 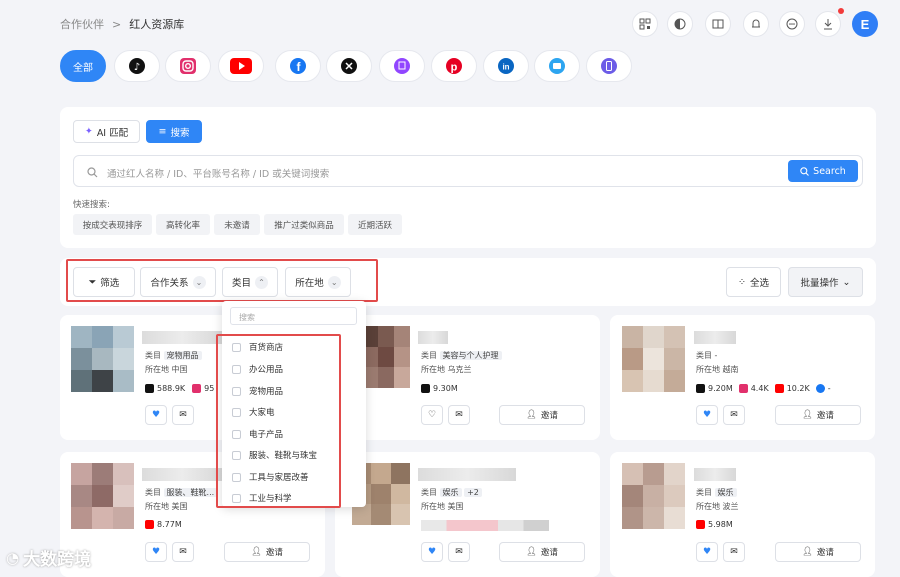 What do you see at coordinates (609, 66) in the screenshot?
I see `phone-app-icon` at bounding box center [609, 66].